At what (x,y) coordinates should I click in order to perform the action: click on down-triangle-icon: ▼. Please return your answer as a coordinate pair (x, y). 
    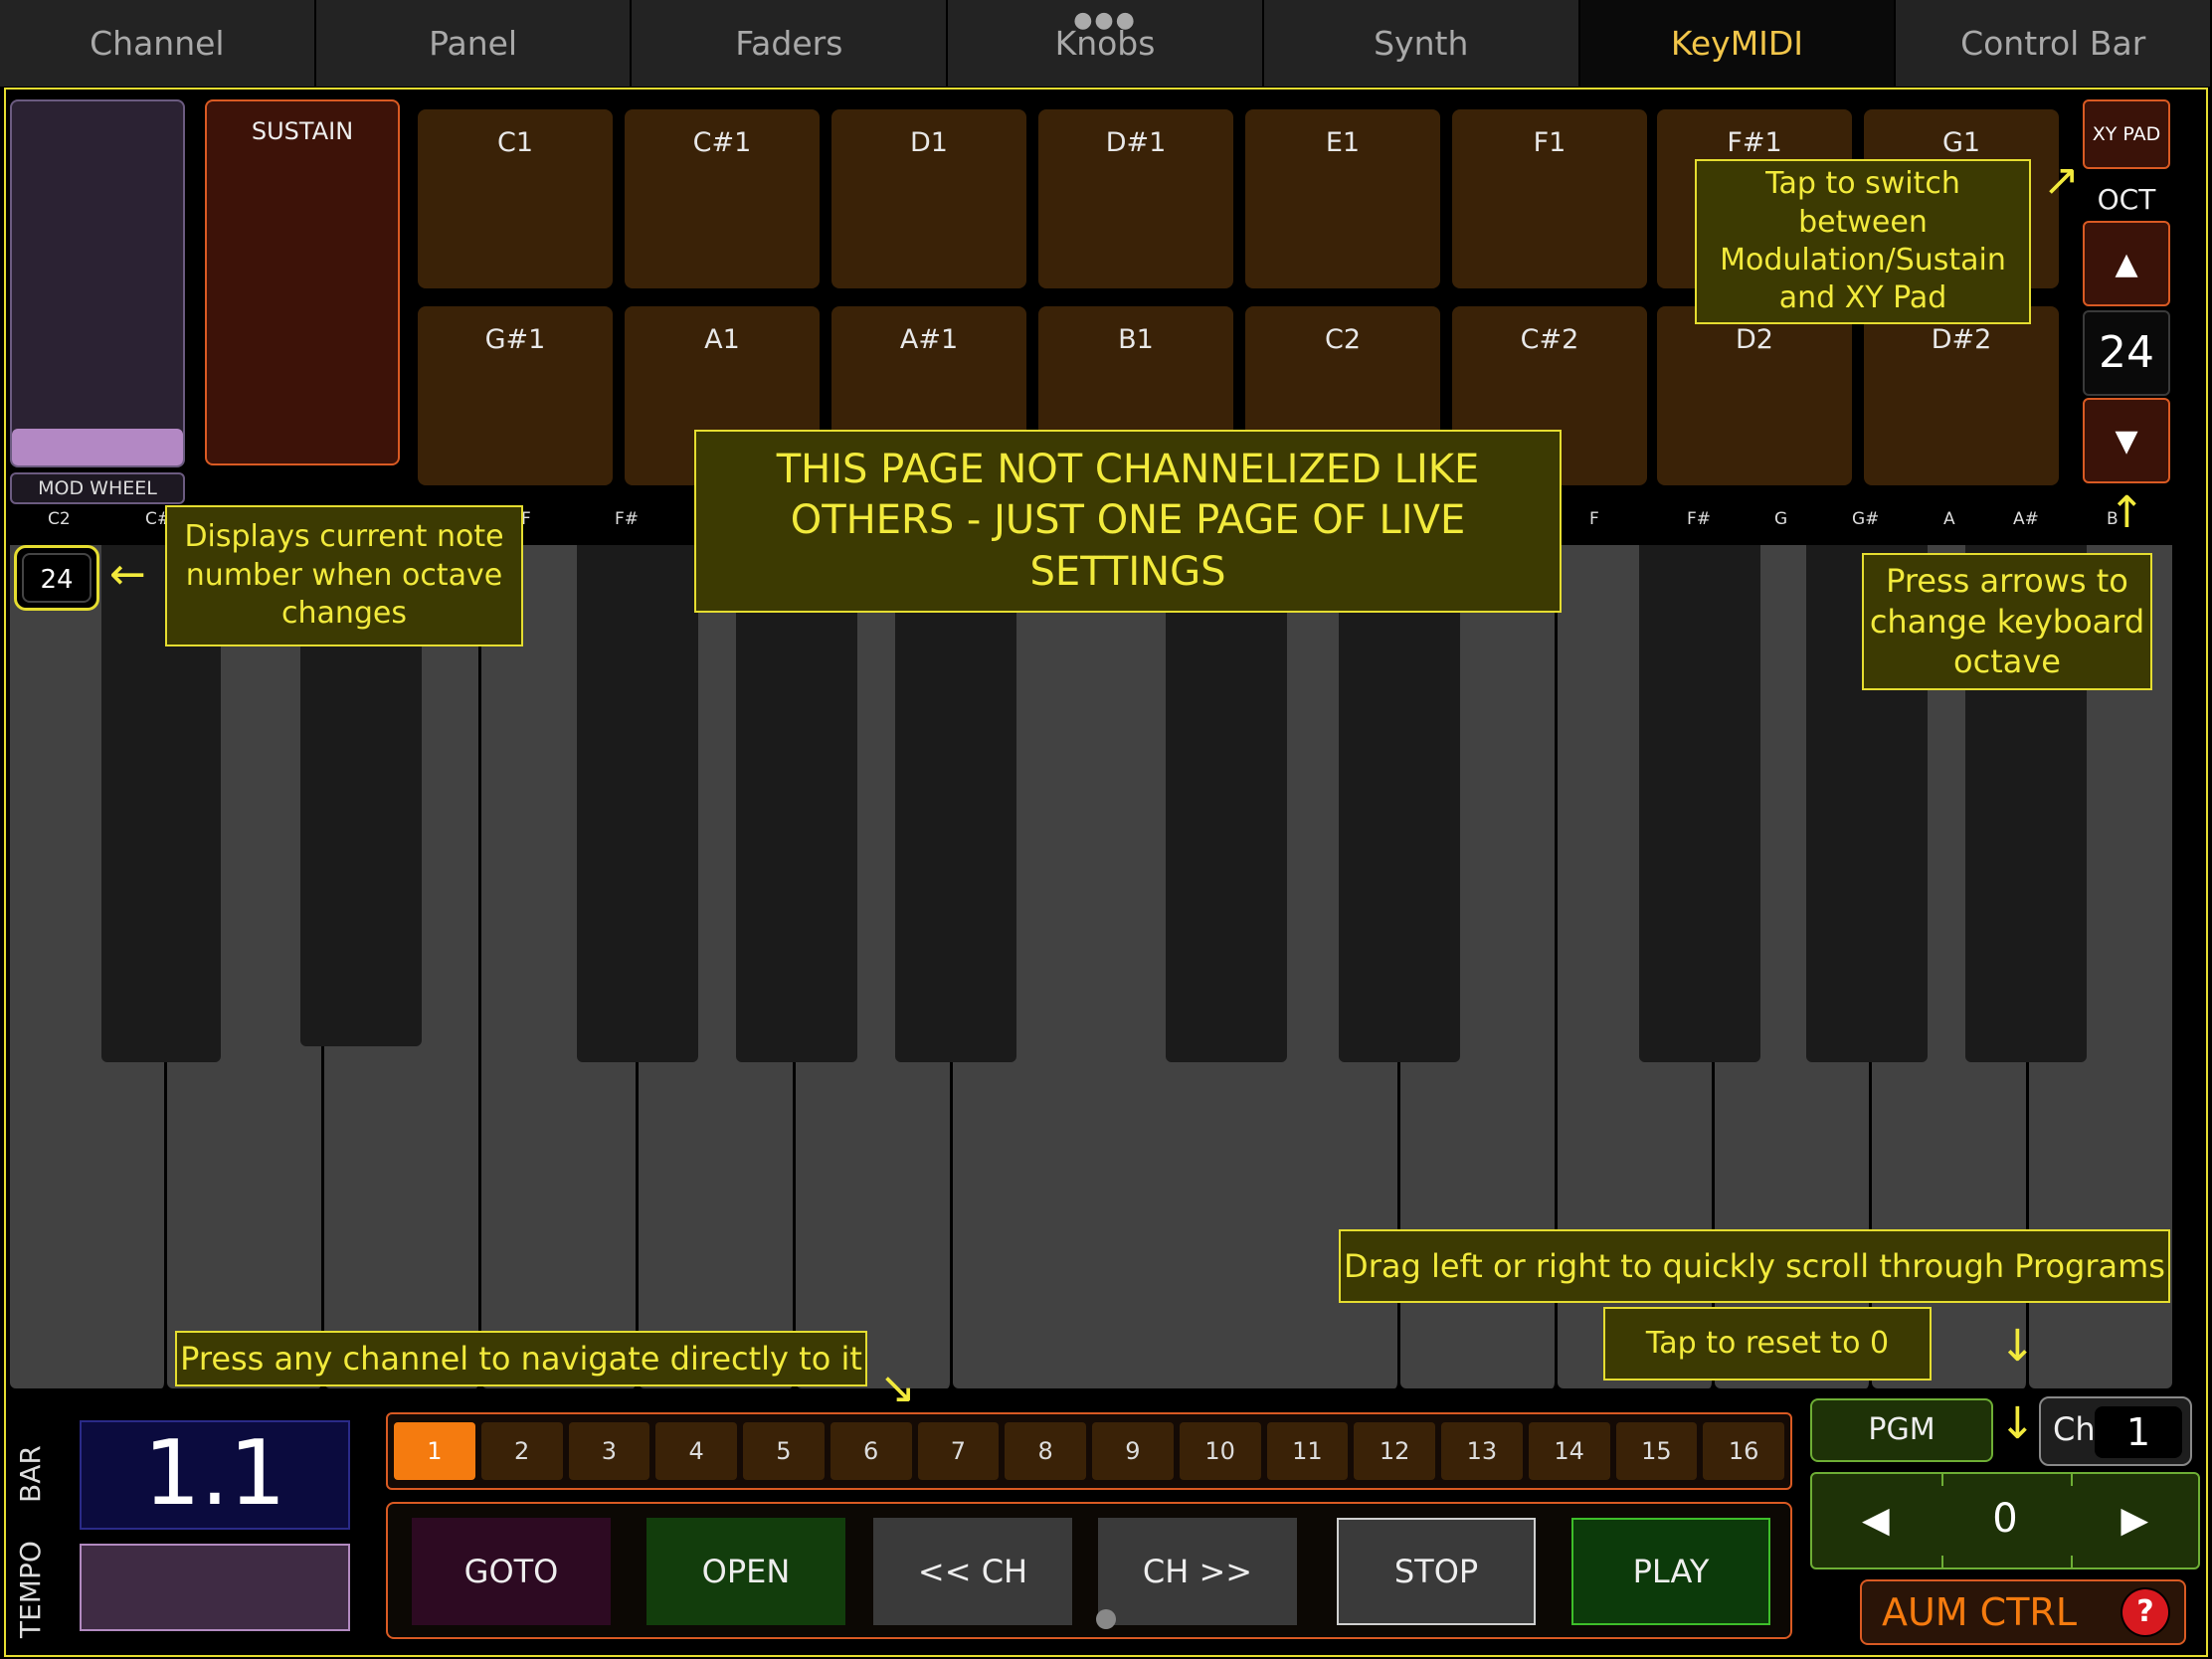
    Looking at the image, I should click on (2126, 441).